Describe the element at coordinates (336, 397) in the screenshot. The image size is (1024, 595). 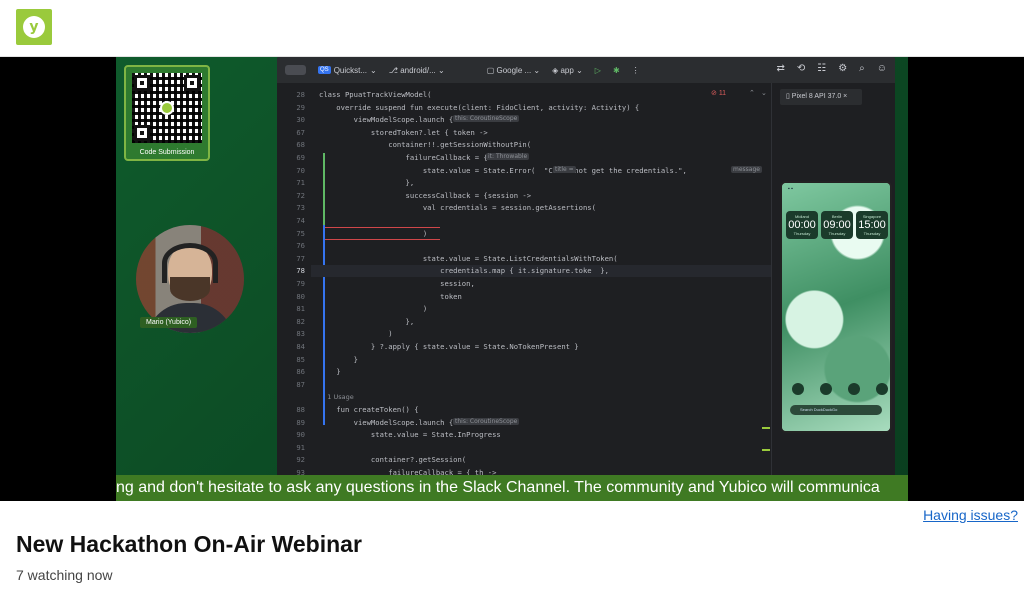
I see `code-text: 1 Usage` at that location.